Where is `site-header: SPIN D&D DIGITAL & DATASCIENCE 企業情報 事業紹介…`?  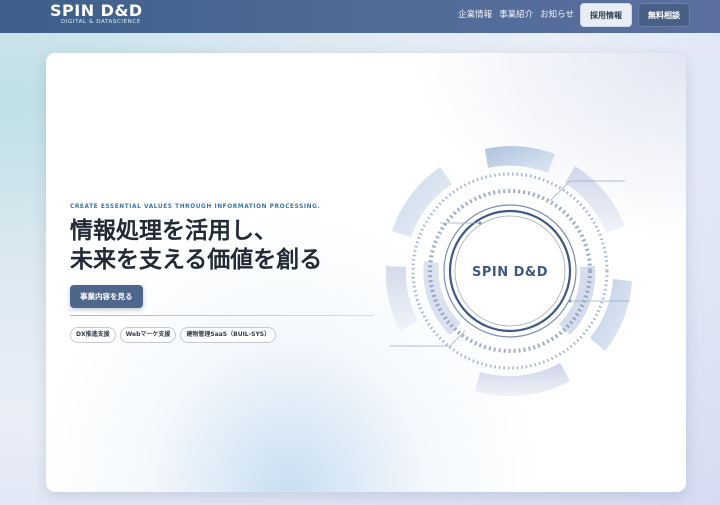
site-header: SPIN D&D DIGITAL & DATASCIENCE 企業情報 事業紹介… is located at coordinates (360, 16).